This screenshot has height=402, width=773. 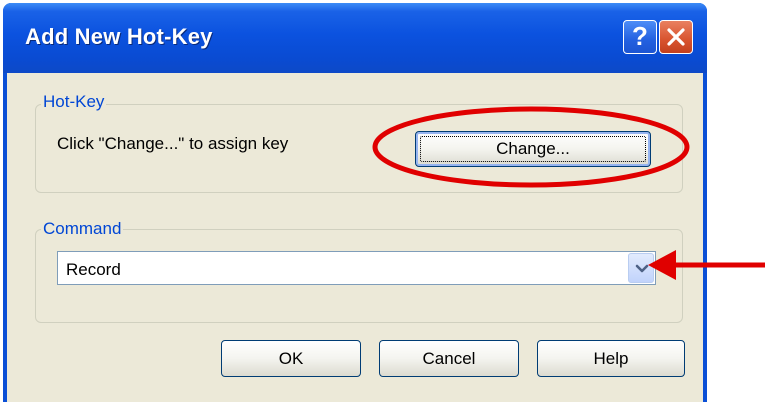 What do you see at coordinates (531, 147) in the screenshot?
I see `highlight-circle` at bounding box center [531, 147].